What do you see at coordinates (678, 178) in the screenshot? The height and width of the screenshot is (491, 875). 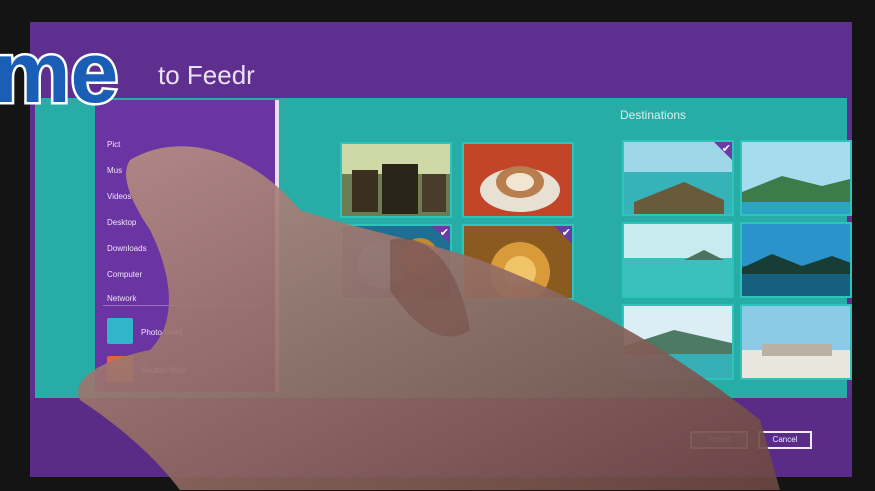 I see `destination-photo-1: ✔` at bounding box center [678, 178].